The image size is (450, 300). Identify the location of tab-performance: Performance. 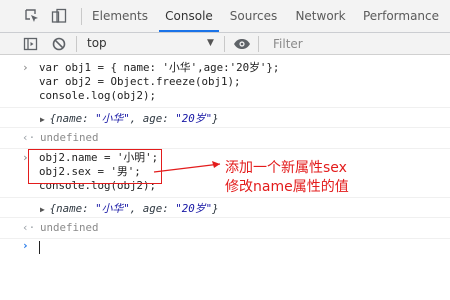
(401, 16).